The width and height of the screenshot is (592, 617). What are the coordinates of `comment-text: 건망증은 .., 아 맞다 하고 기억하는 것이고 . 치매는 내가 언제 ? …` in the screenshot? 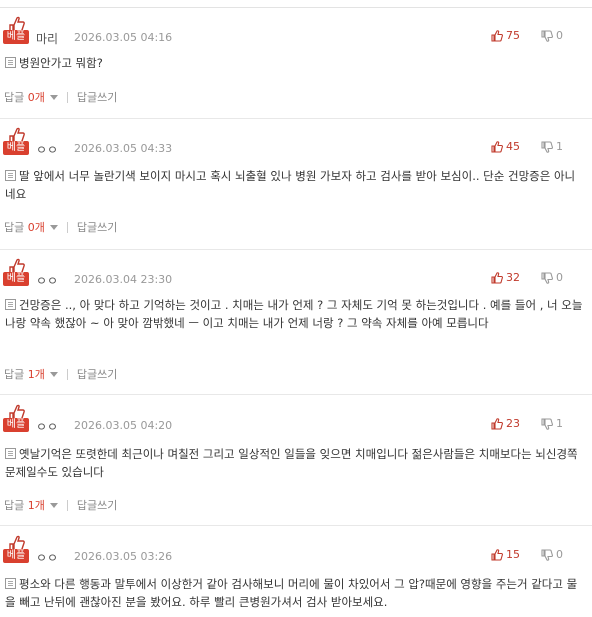 It's located at (295, 314).